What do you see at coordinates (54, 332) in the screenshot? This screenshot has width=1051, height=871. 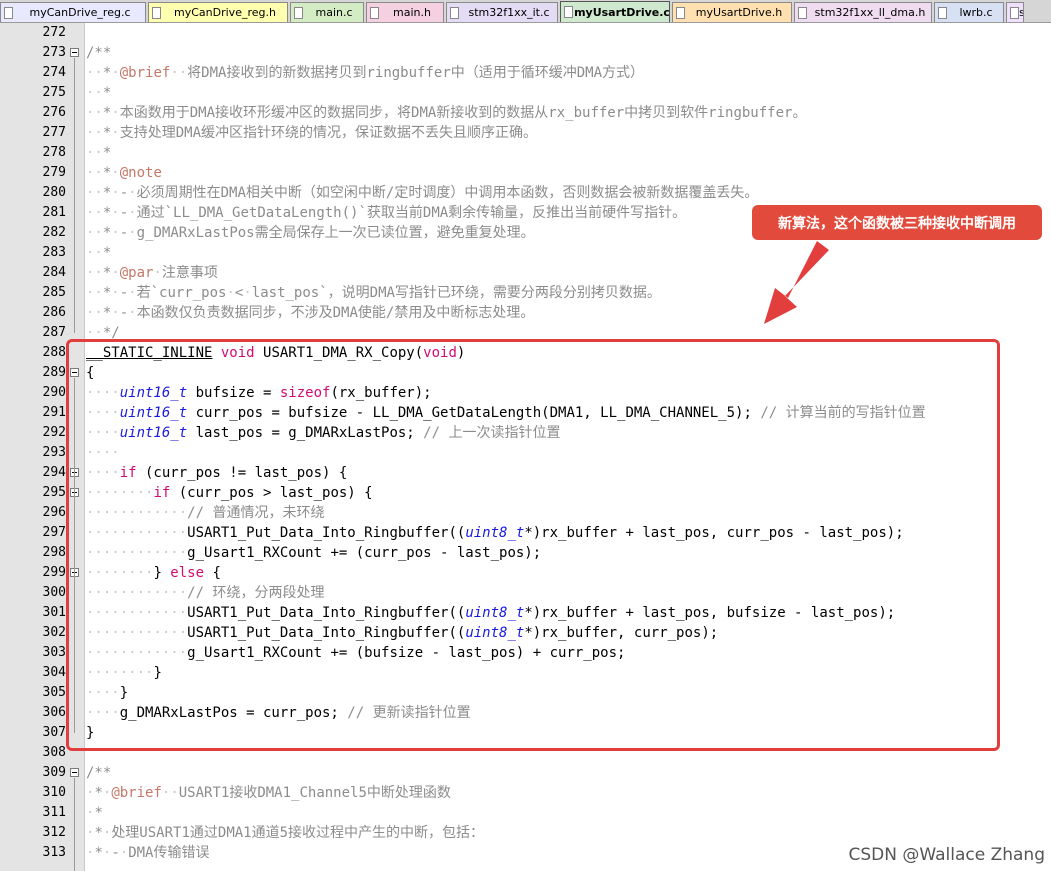 I see `line-number: 287` at bounding box center [54, 332].